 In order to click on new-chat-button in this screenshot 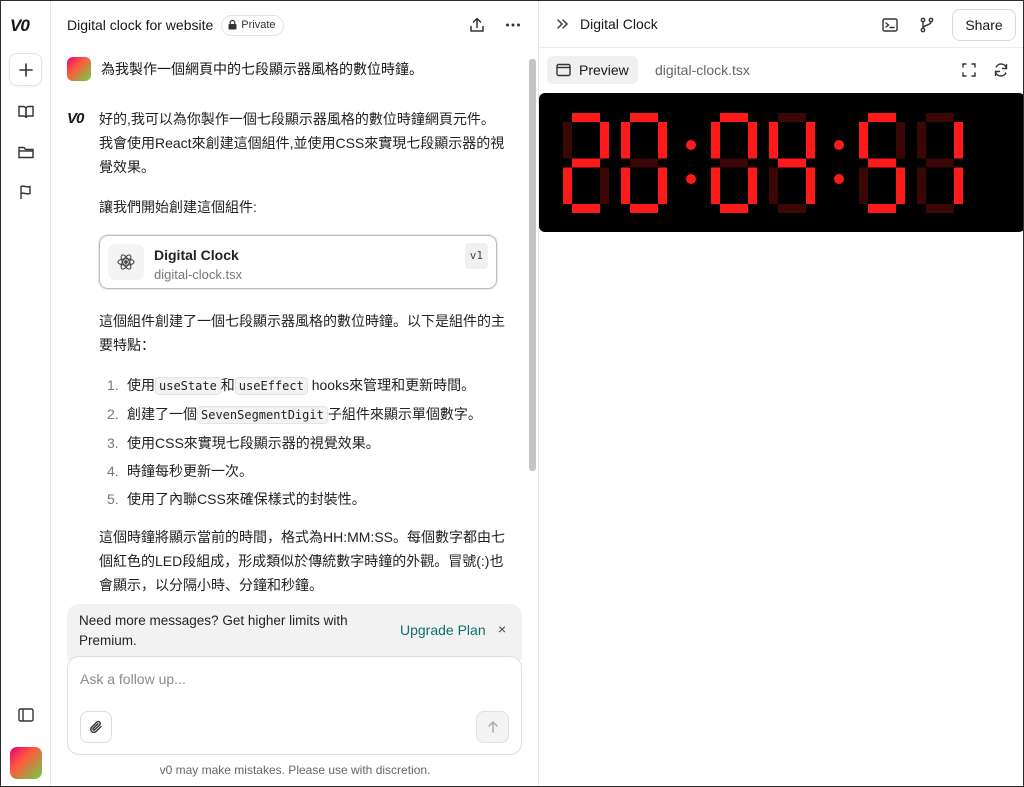, I will do `click(25, 69)`.